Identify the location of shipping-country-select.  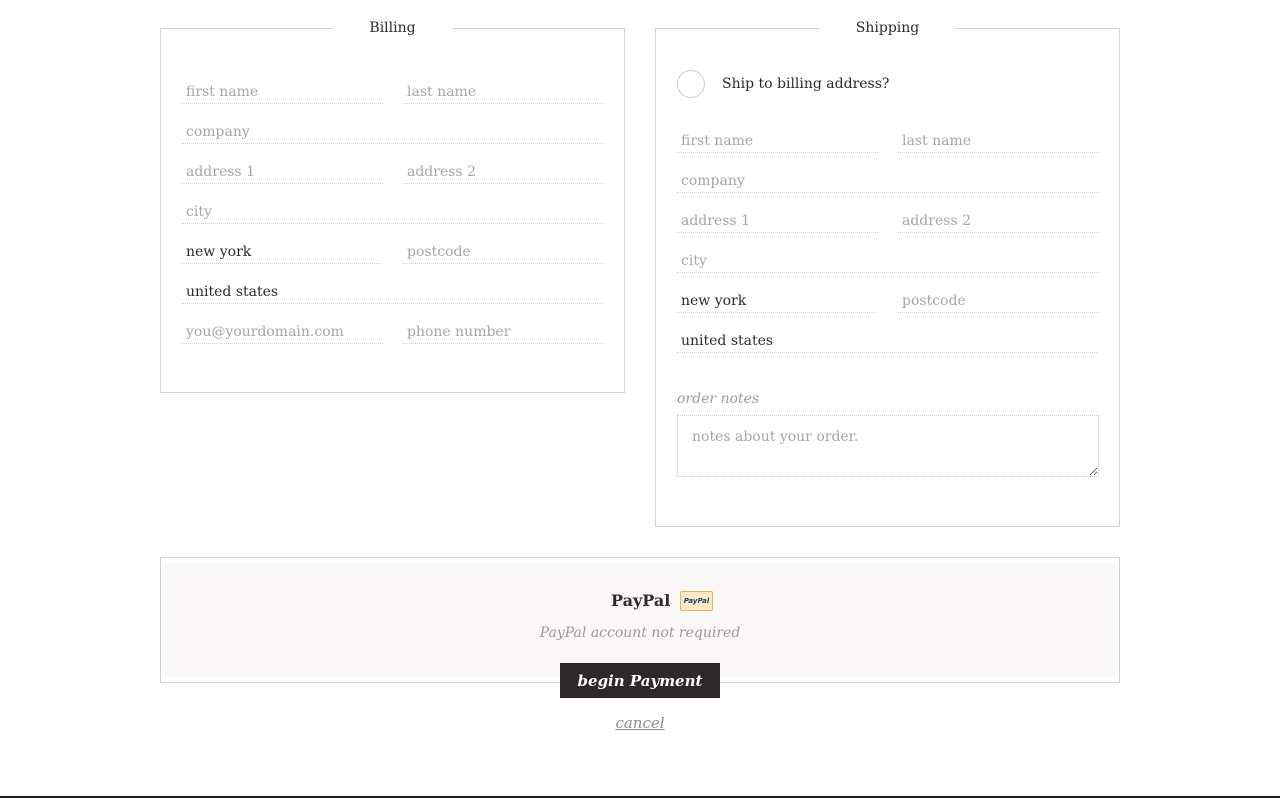
(887, 341).